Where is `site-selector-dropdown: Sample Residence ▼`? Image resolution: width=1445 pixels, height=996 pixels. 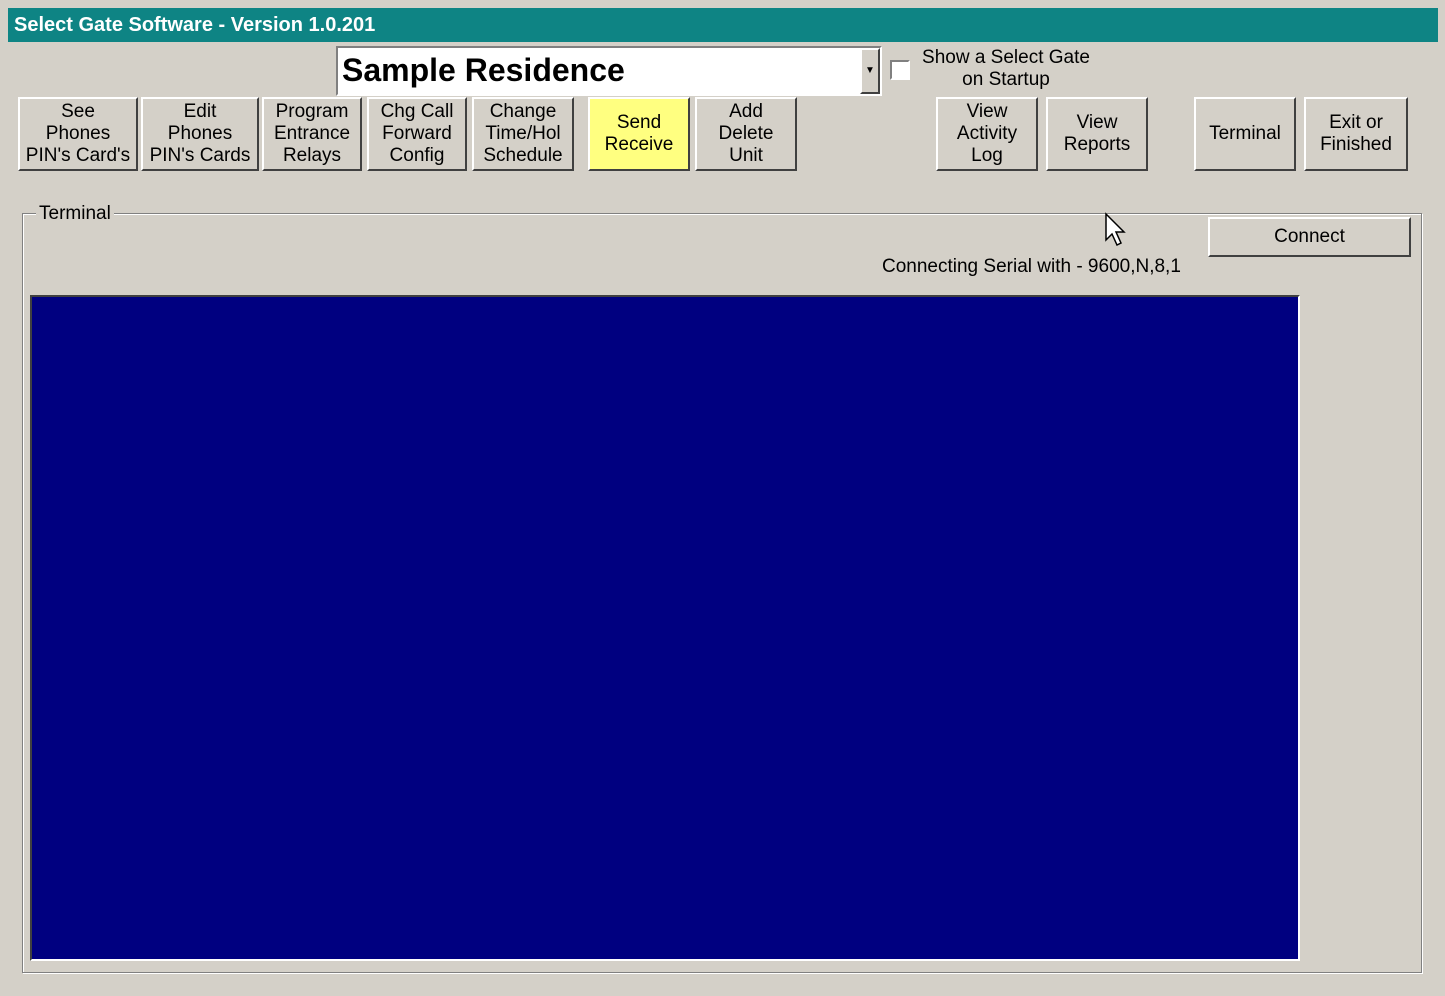 site-selector-dropdown: Sample Residence ▼ is located at coordinates (609, 71).